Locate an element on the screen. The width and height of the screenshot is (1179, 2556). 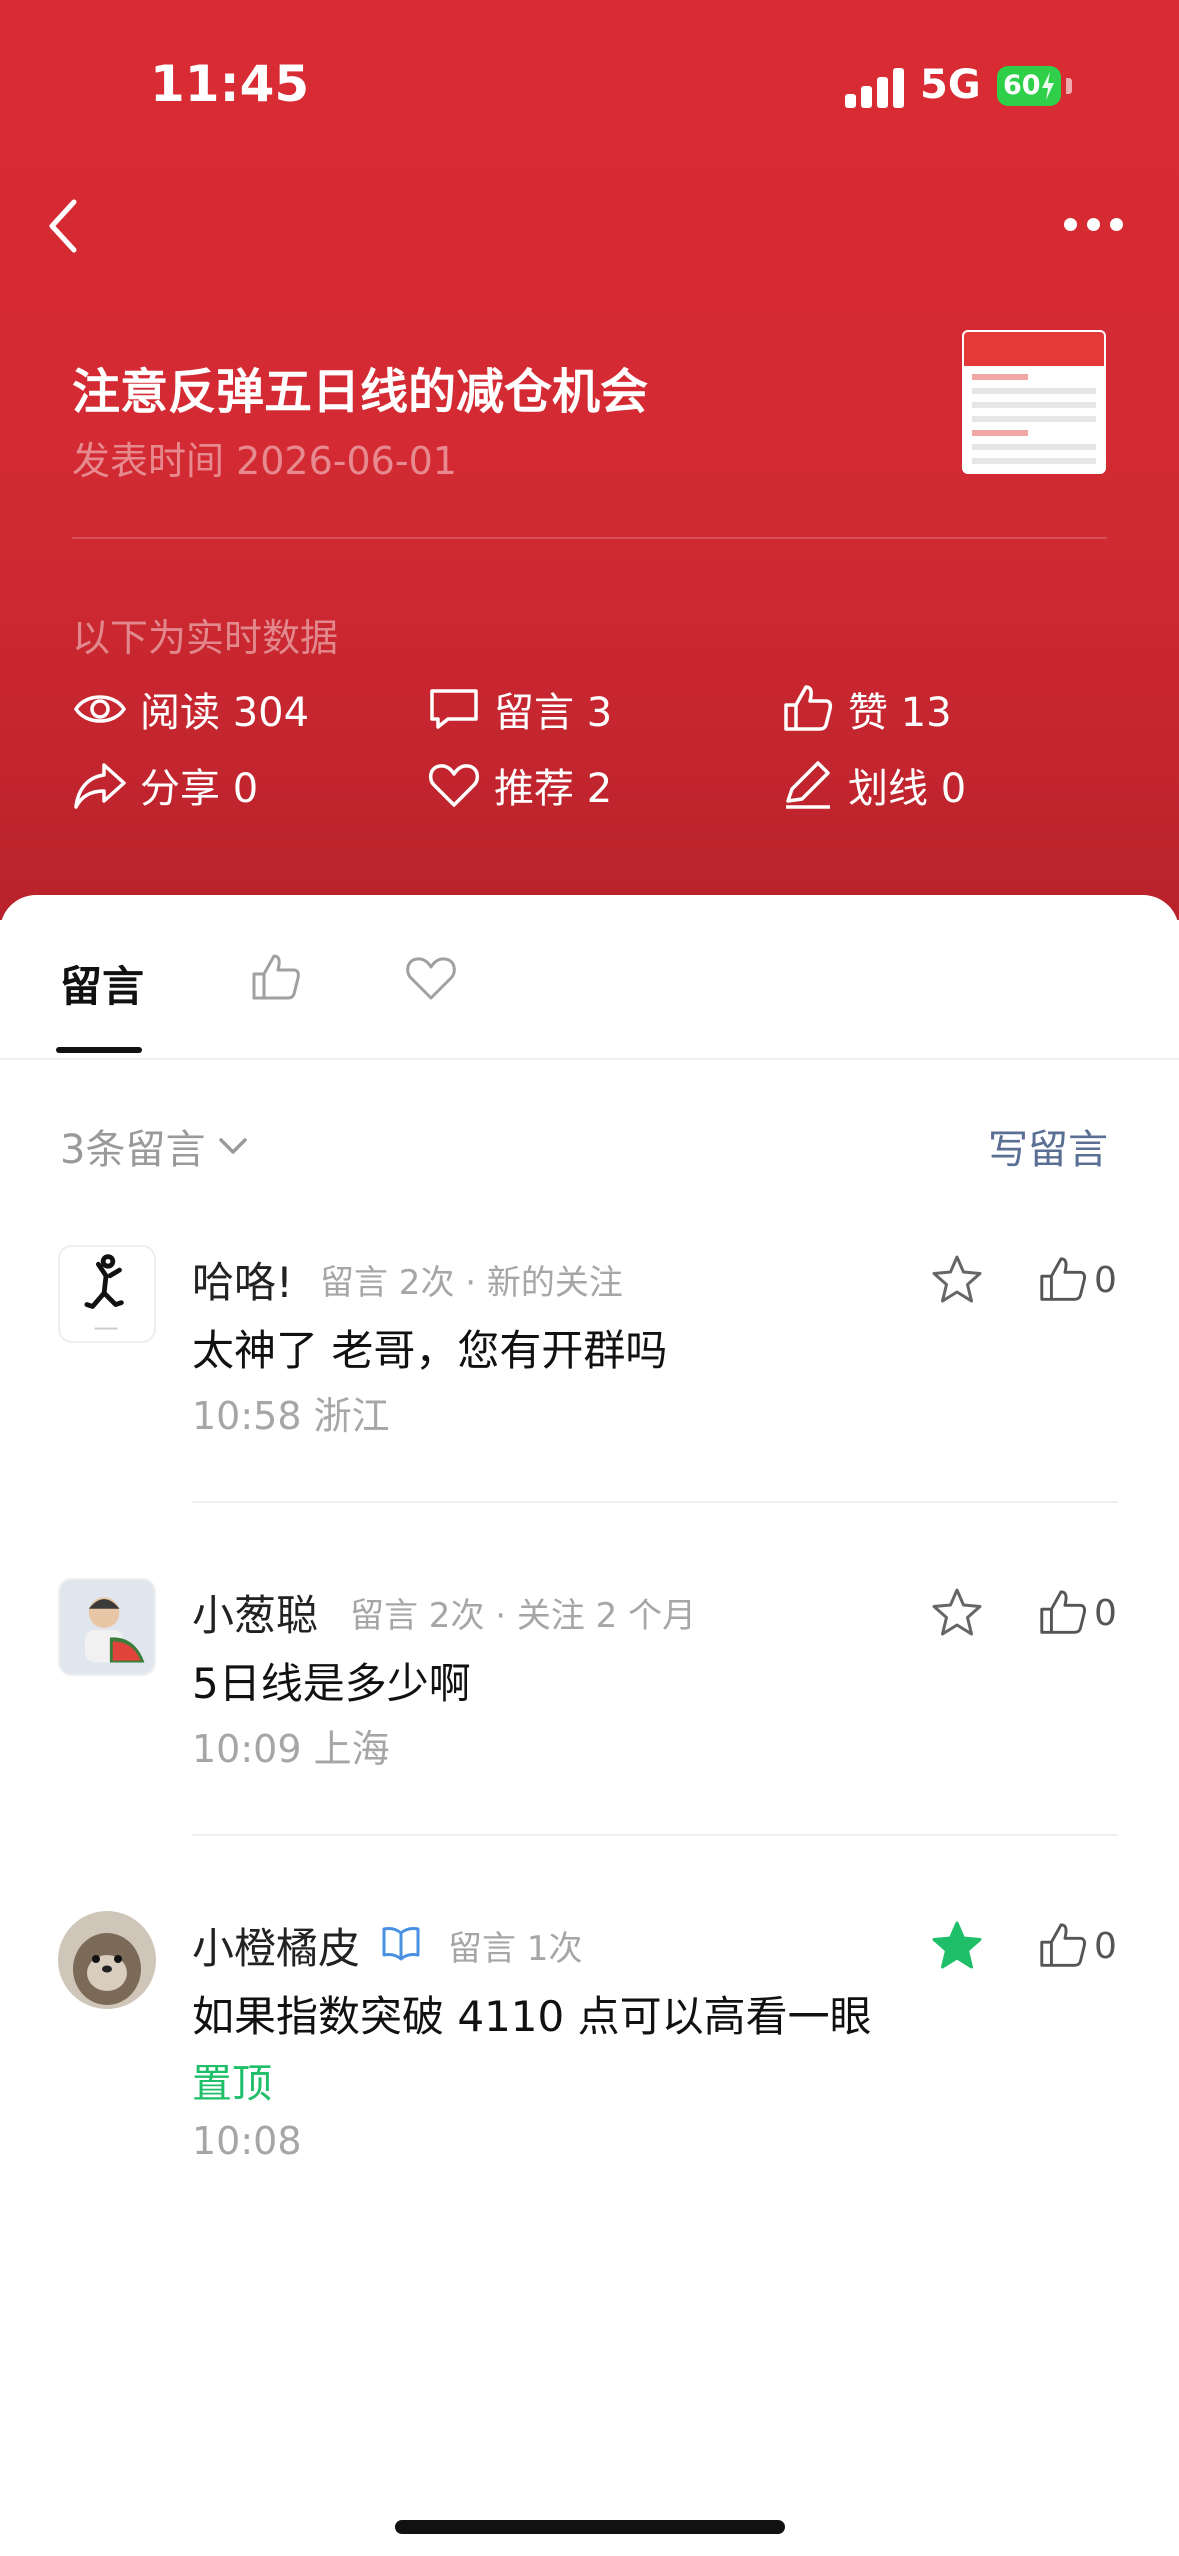
heart-icon is located at coordinates (454, 785).